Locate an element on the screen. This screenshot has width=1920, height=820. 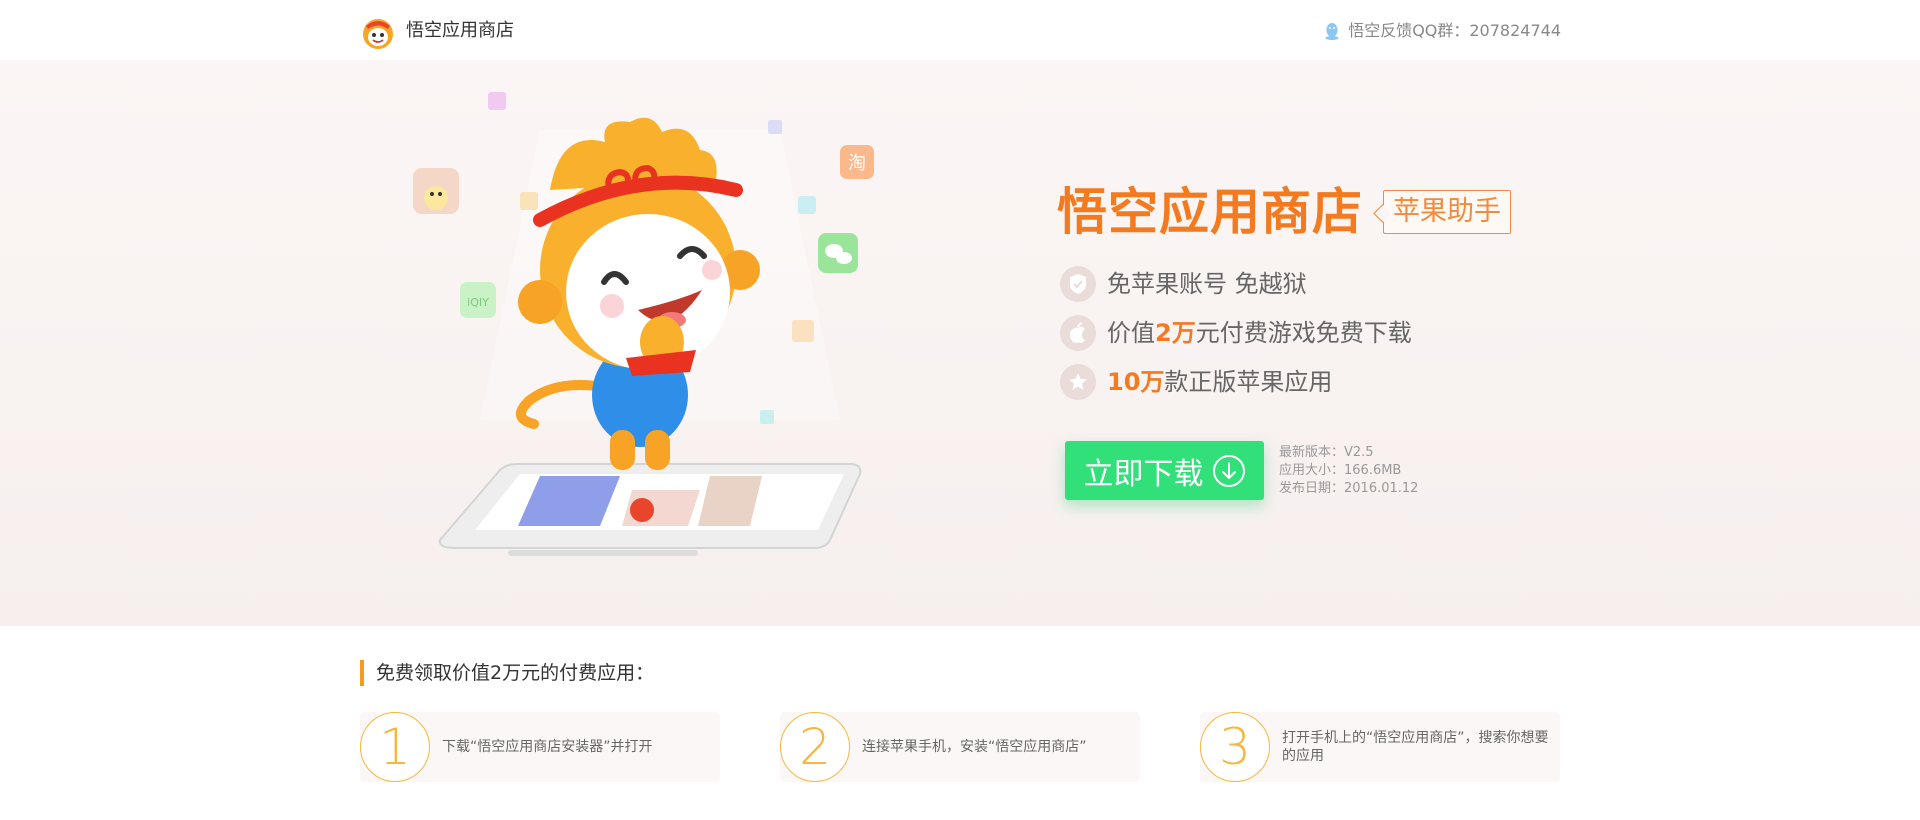
version-info: 最新版本：V2.5 应用大小：166.6MB 发布日期：2016.01.12 is located at coordinates (1348, 471).